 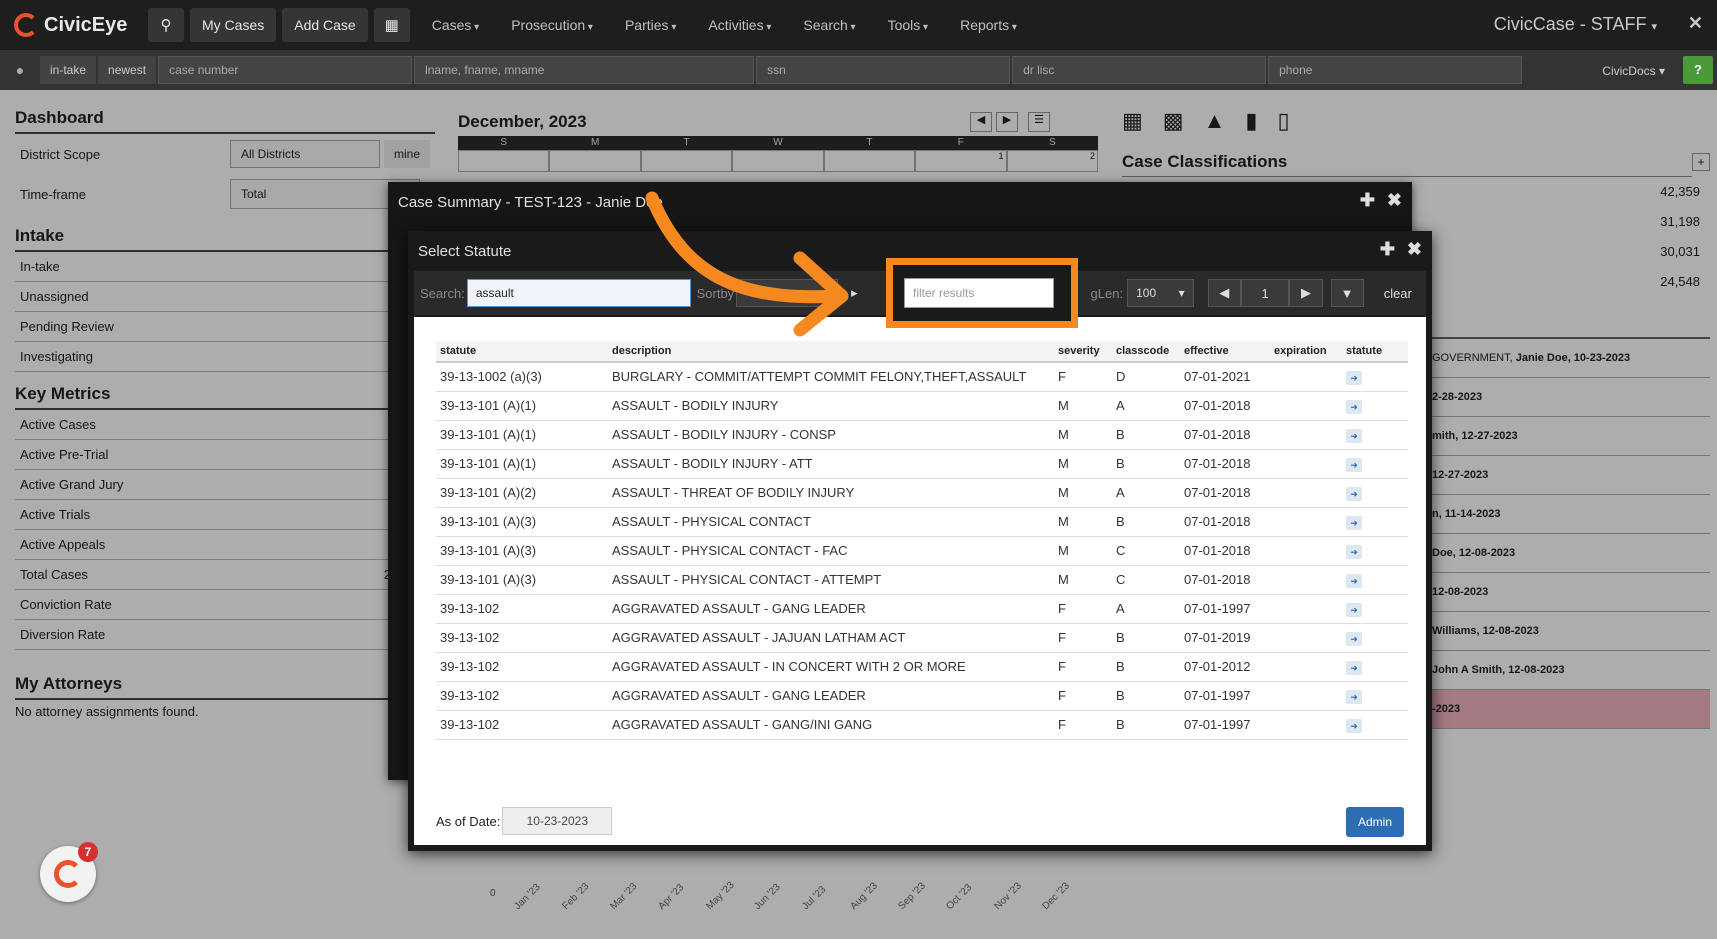 What do you see at coordinates (739, 25) in the screenshot?
I see `menu-activities: Activities` at bounding box center [739, 25].